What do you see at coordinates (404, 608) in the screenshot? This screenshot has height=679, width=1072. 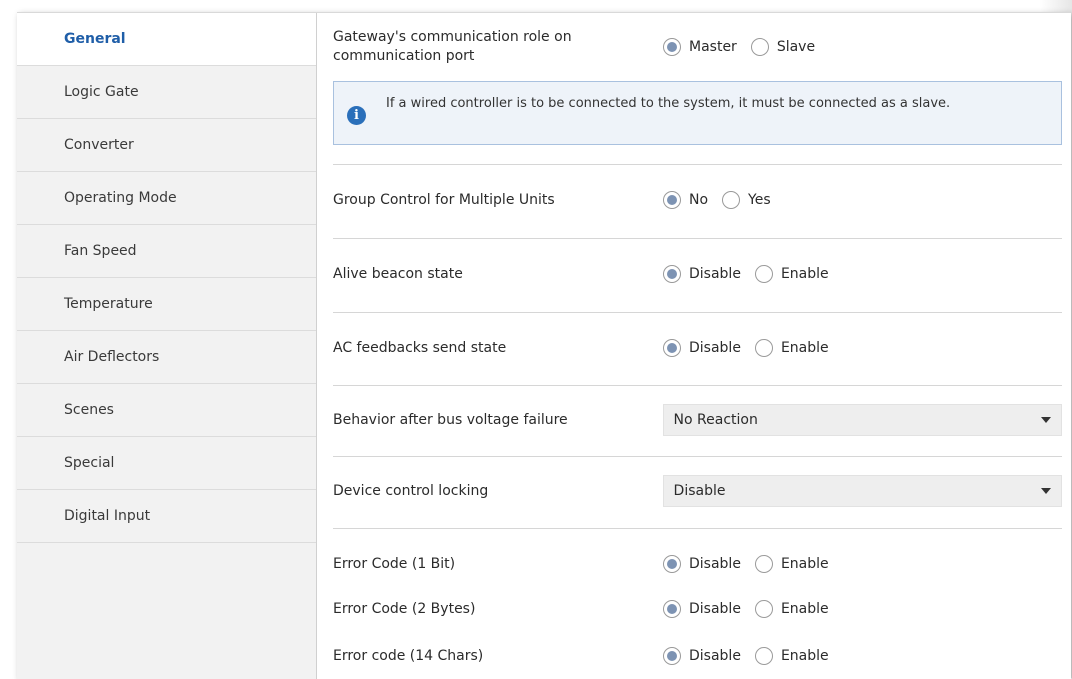 I see `error-2bytes-label: Error Code (2 Bytes)` at bounding box center [404, 608].